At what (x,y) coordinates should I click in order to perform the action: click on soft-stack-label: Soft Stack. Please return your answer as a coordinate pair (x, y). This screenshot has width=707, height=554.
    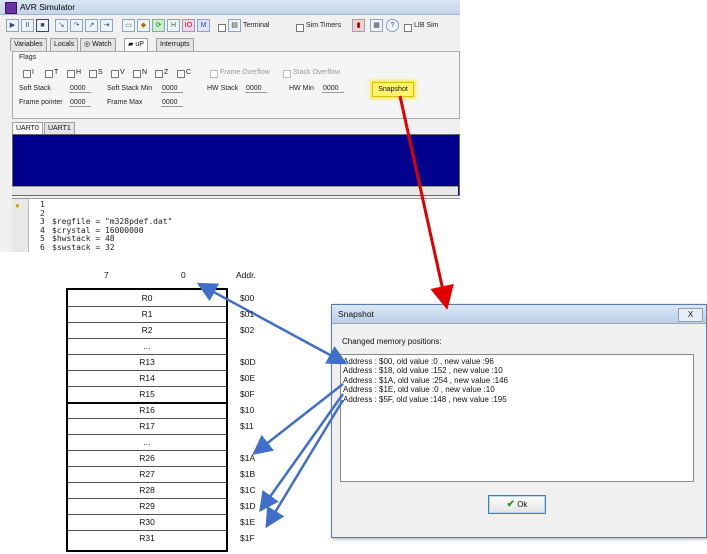
    Looking at the image, I should click on (35, 88).